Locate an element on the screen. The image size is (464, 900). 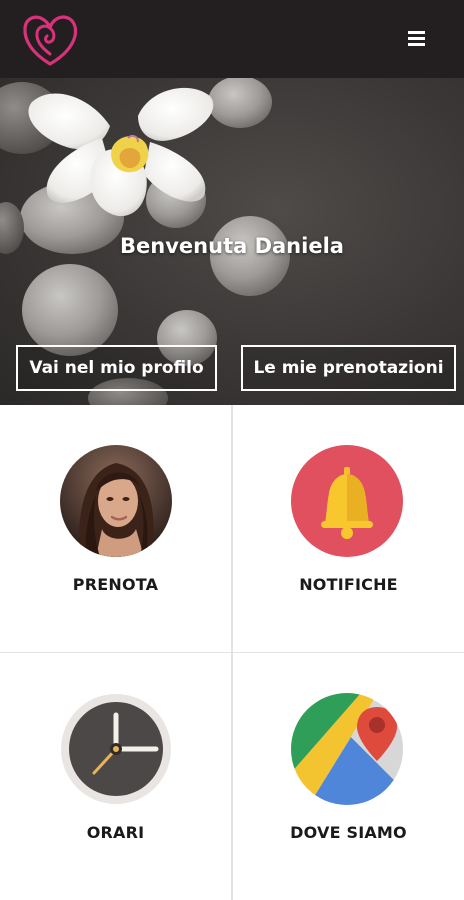
tile-label: PRENOTA is located at coordinates (115, 584).